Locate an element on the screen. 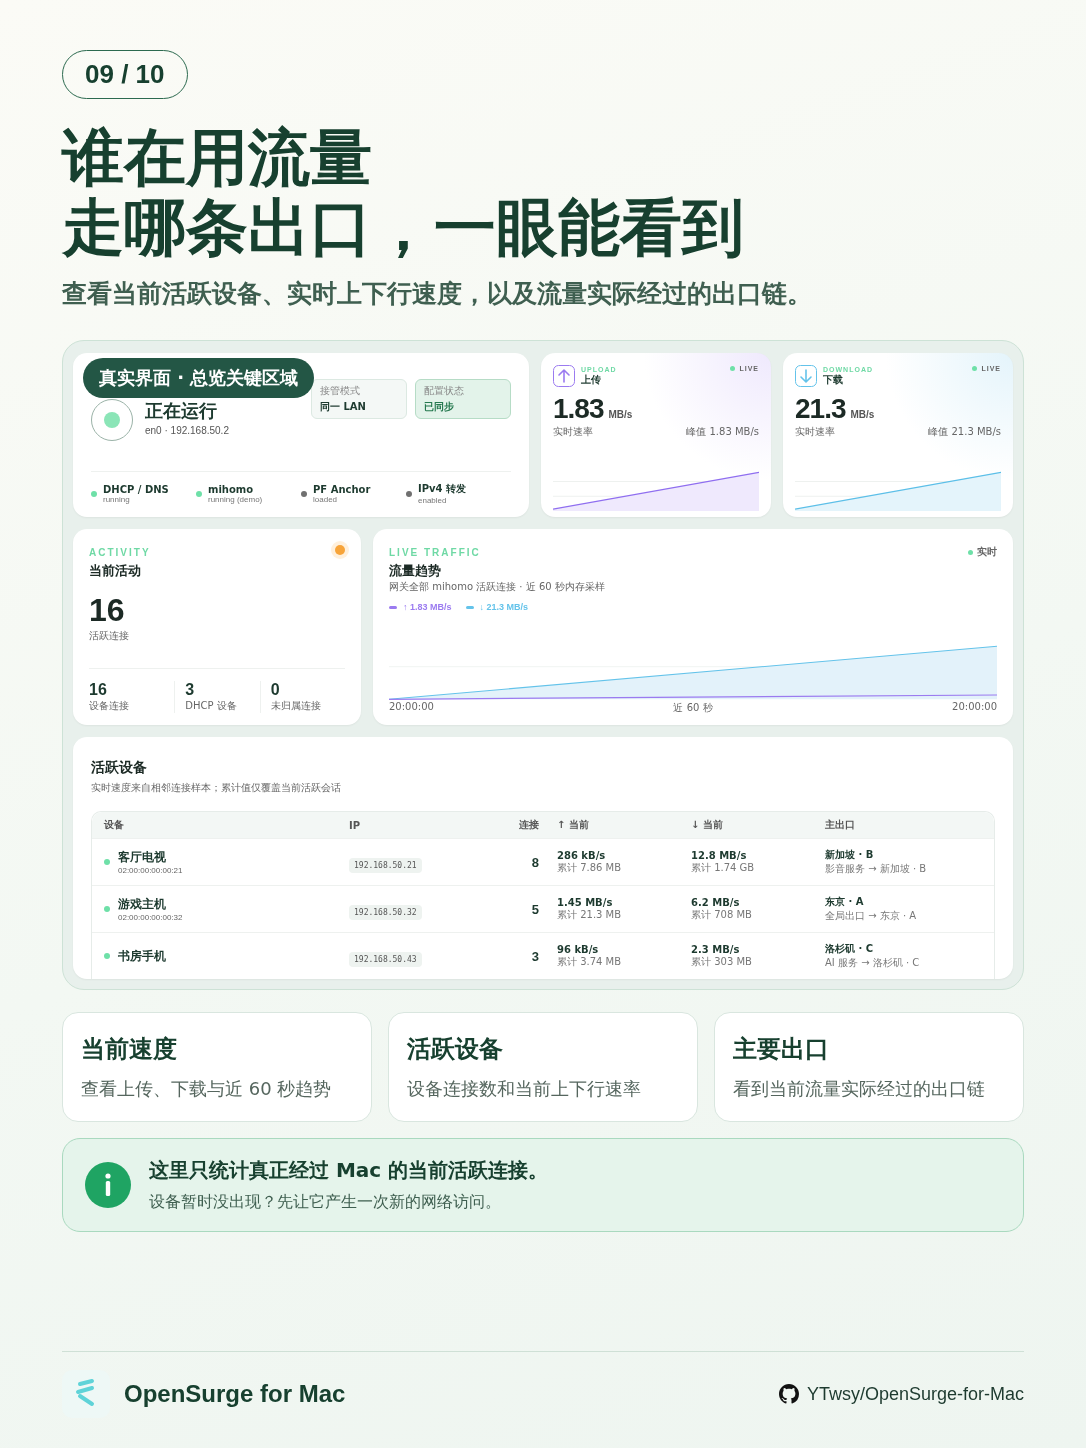  feature-title: 主要出口 is located at coordinates (781, 1049).